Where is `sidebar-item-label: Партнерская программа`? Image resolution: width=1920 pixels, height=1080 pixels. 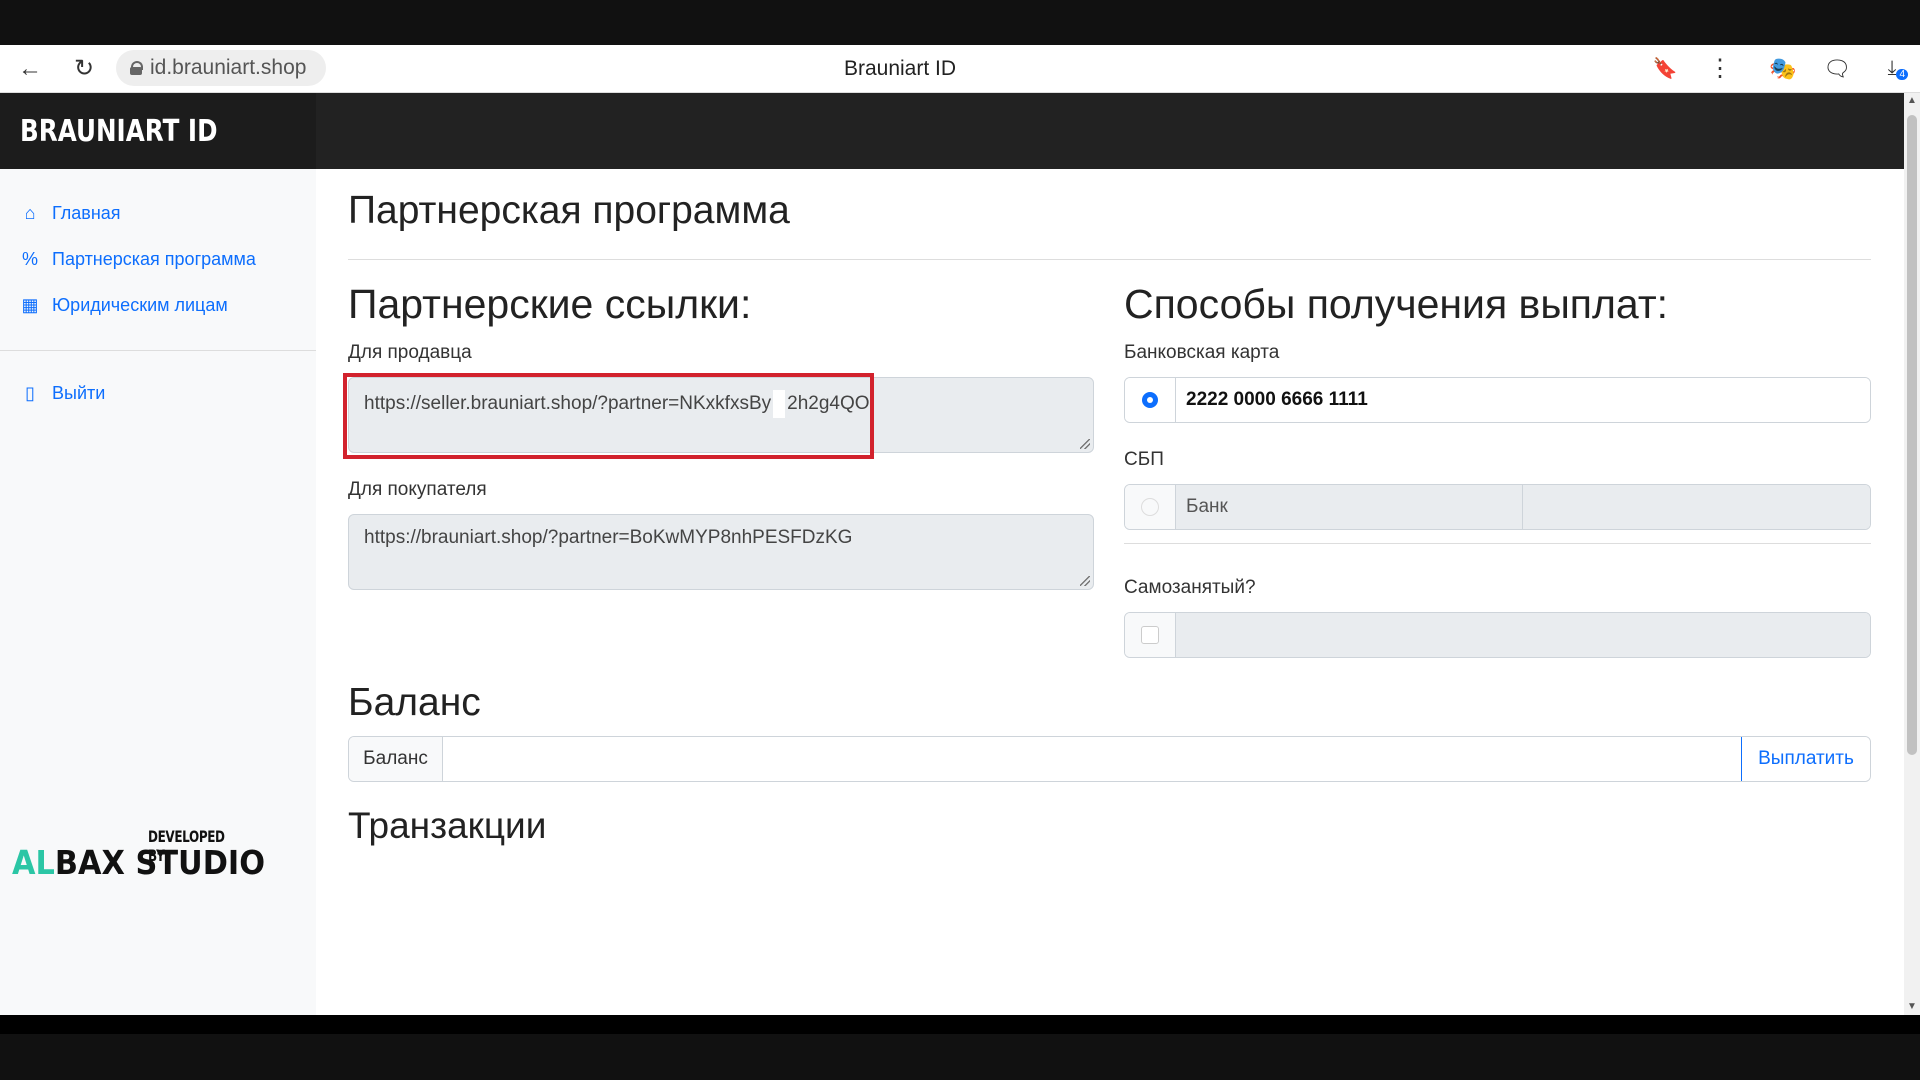
sidebar-item-label: Партнерская программа is located at coordinates (154, 259).